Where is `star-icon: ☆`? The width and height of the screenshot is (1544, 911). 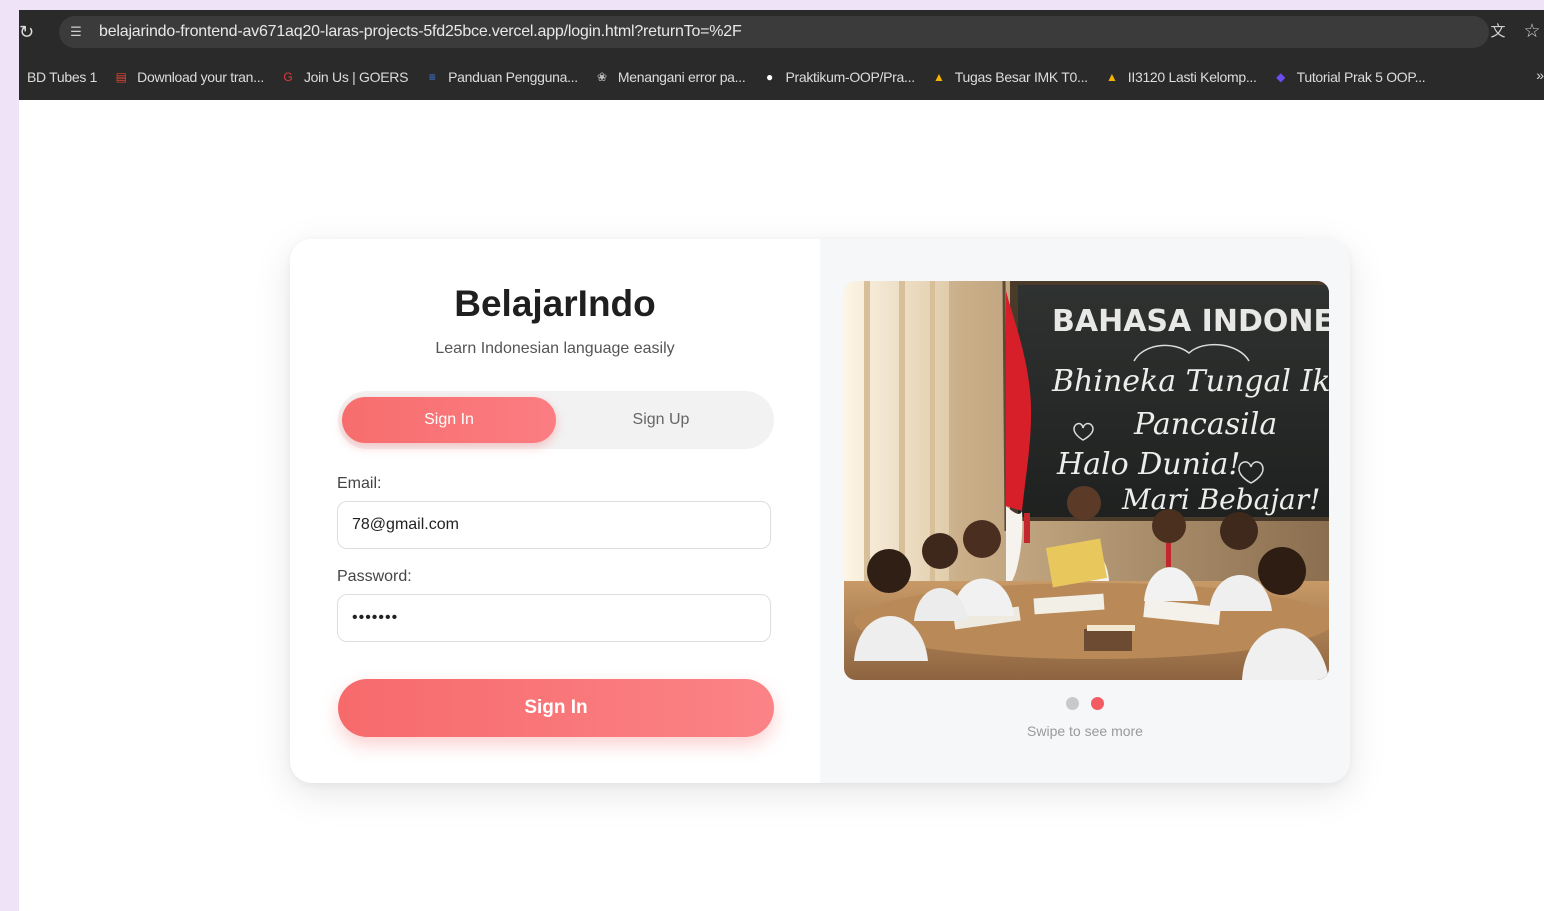 star-icon: ☆ is located at coordinates (1532, 32).